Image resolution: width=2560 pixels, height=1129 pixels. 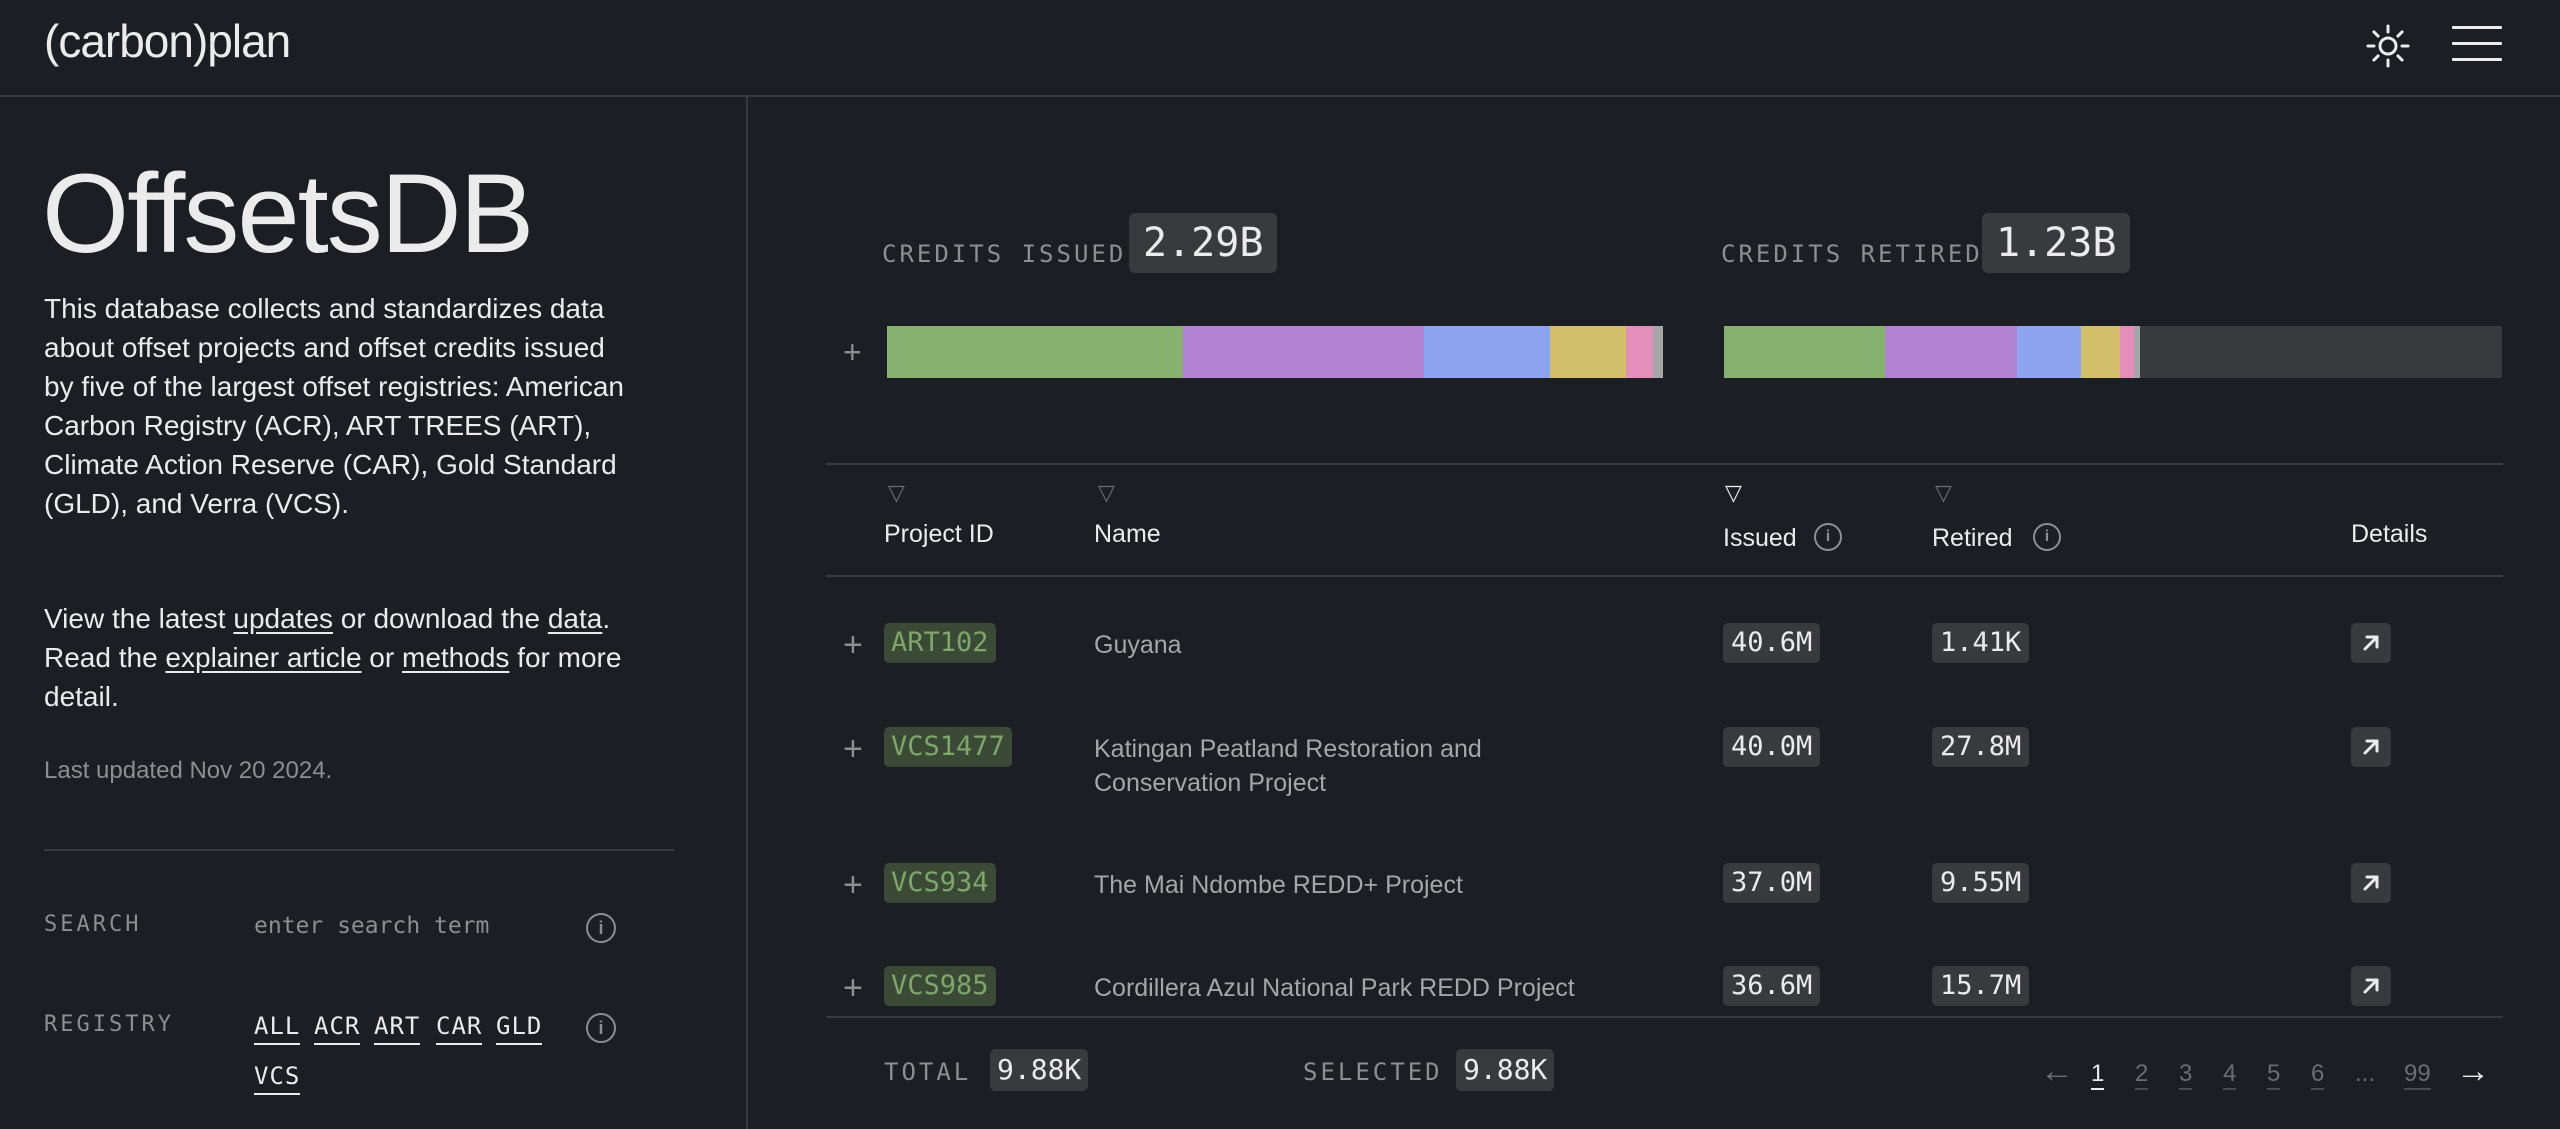 I want to click on credits-retired-label: CREDITS RETIRED, so click(x=1852, y=254).